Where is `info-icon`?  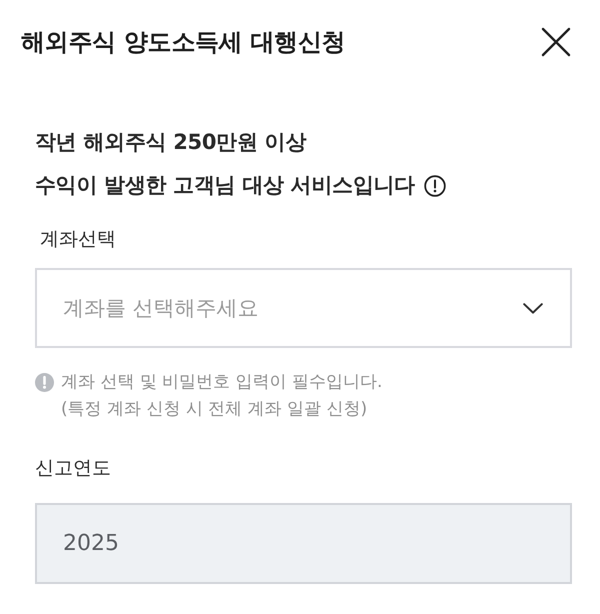
info-icon is located at coordinates (435, 185).